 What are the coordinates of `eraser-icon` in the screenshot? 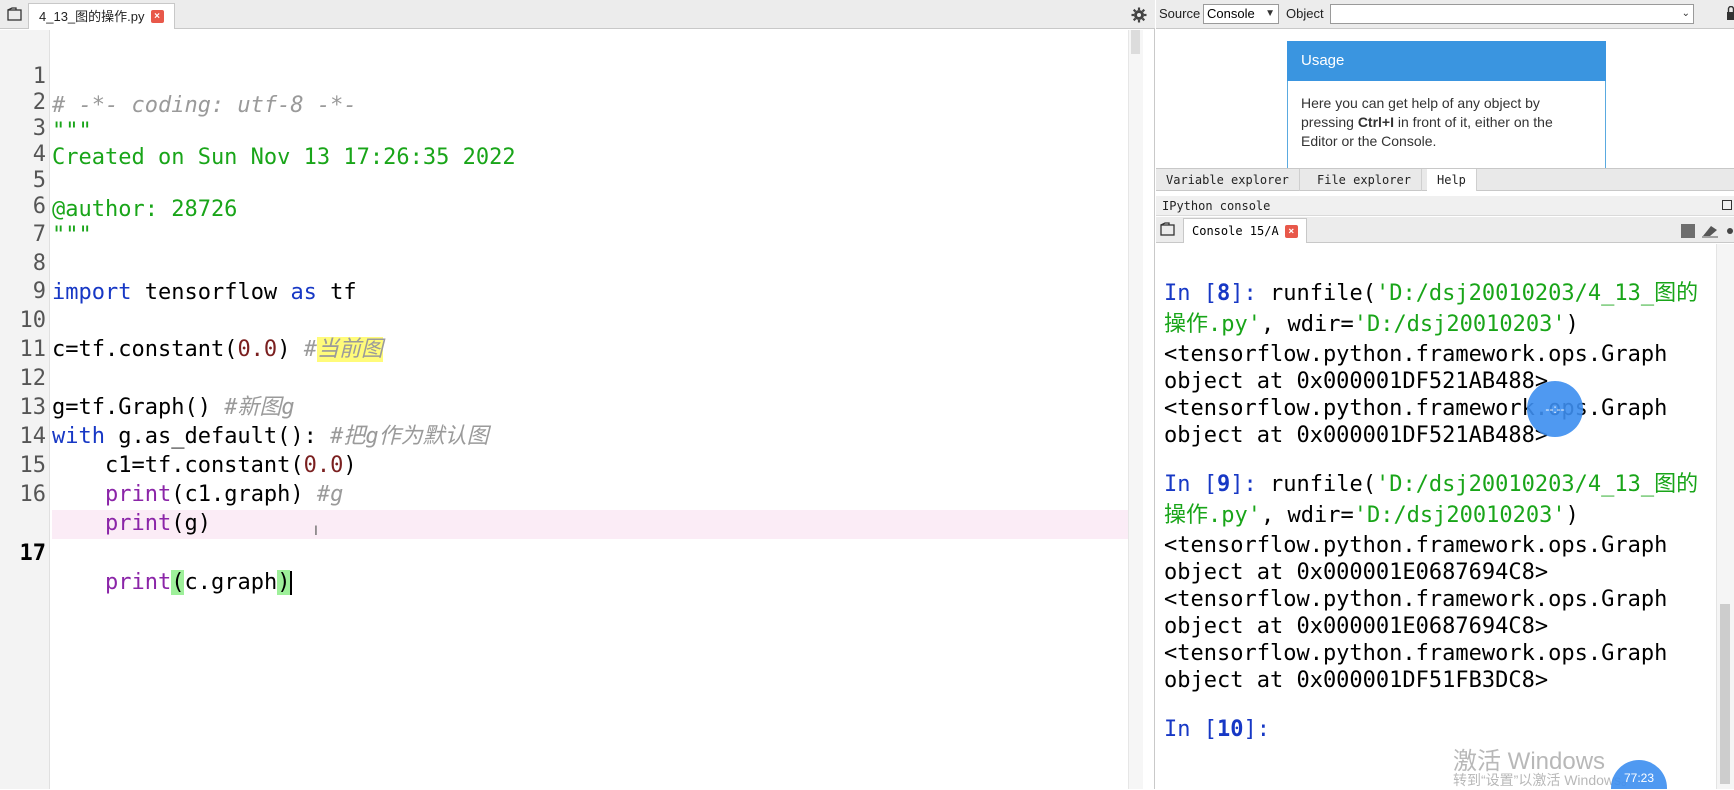 It's located at (1710, 231).